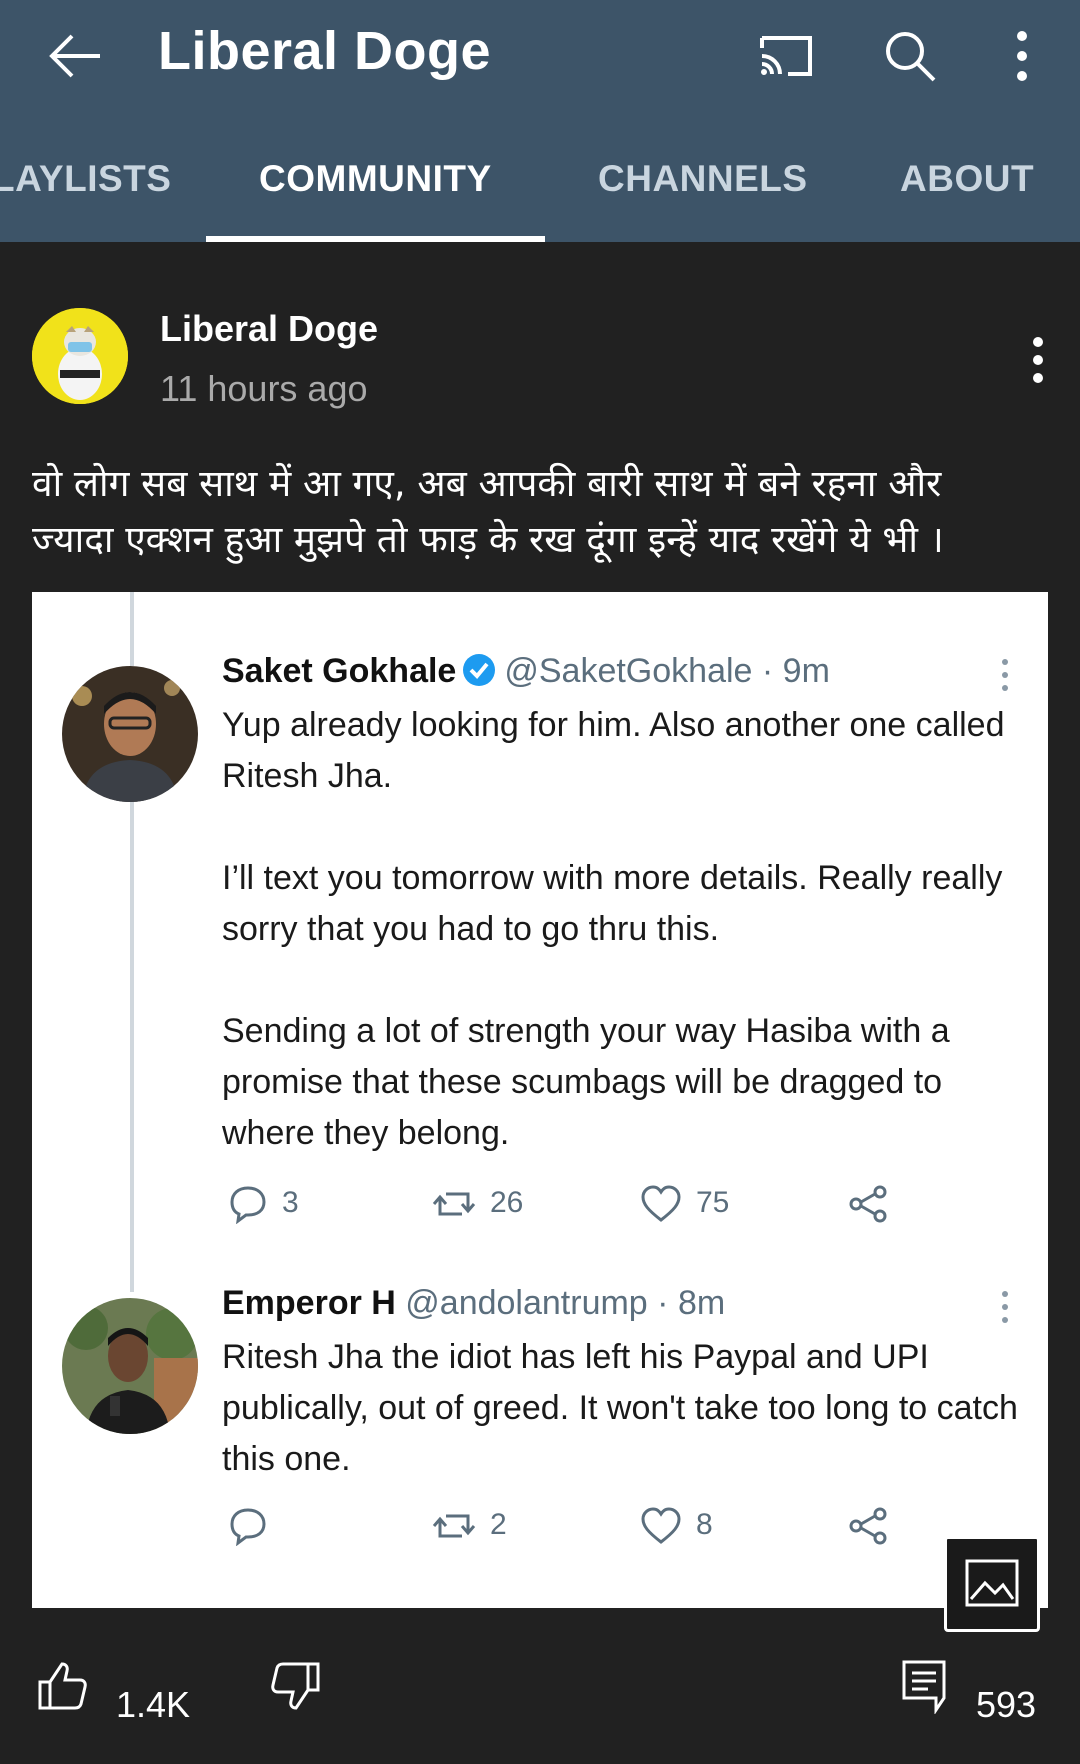  I want to click on tweet-author-name: Emperor H, so click(309, 1303).